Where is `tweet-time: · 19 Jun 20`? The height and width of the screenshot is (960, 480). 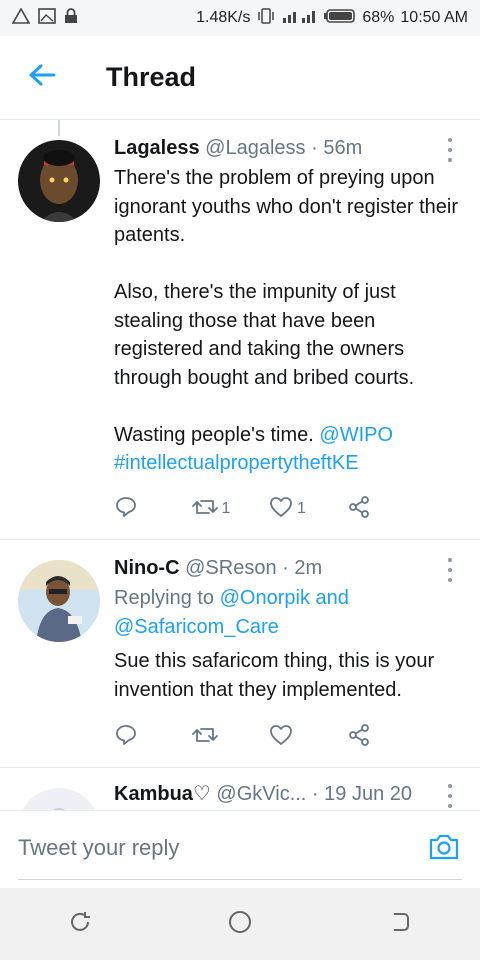 tweet-time: · 19 Jun 20 is located at coordinates (361, 794).